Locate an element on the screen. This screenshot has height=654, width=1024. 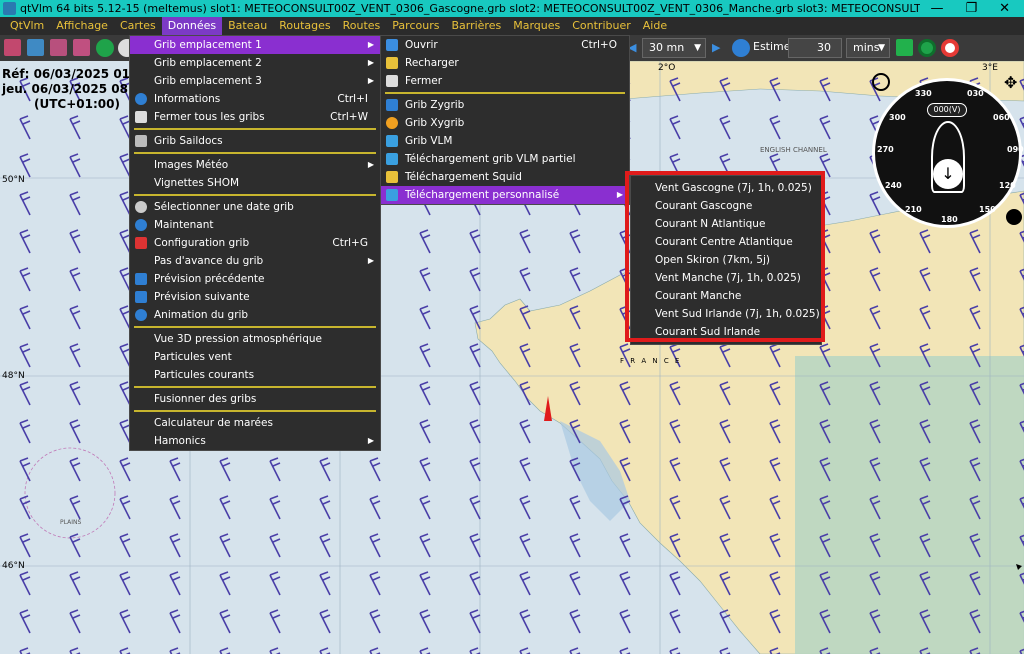
menu-item-label: Ouvrir is located at coordinates (421, 45).